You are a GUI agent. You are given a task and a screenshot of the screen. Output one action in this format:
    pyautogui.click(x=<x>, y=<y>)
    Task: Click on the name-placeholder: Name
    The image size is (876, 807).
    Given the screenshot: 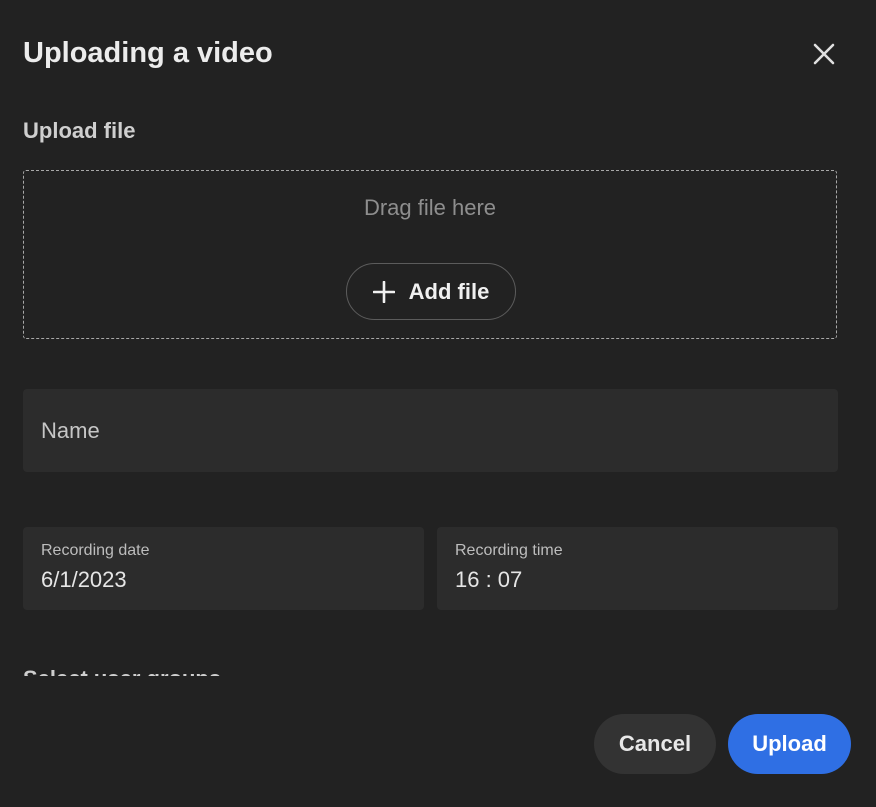 What is the action you would take?
    pyautogui.click(x=70, y=430)
    